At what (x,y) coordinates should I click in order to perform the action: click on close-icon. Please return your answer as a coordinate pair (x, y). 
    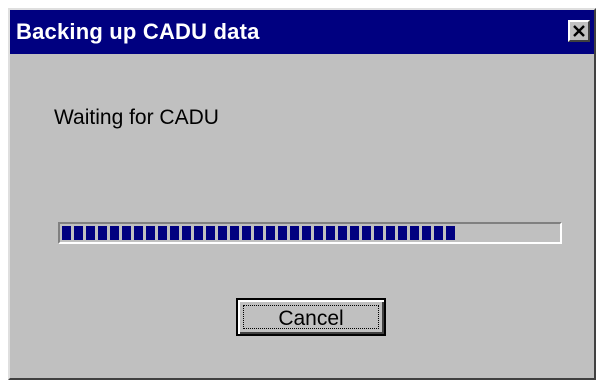
    Looking at the image, I should click on (579, 31).